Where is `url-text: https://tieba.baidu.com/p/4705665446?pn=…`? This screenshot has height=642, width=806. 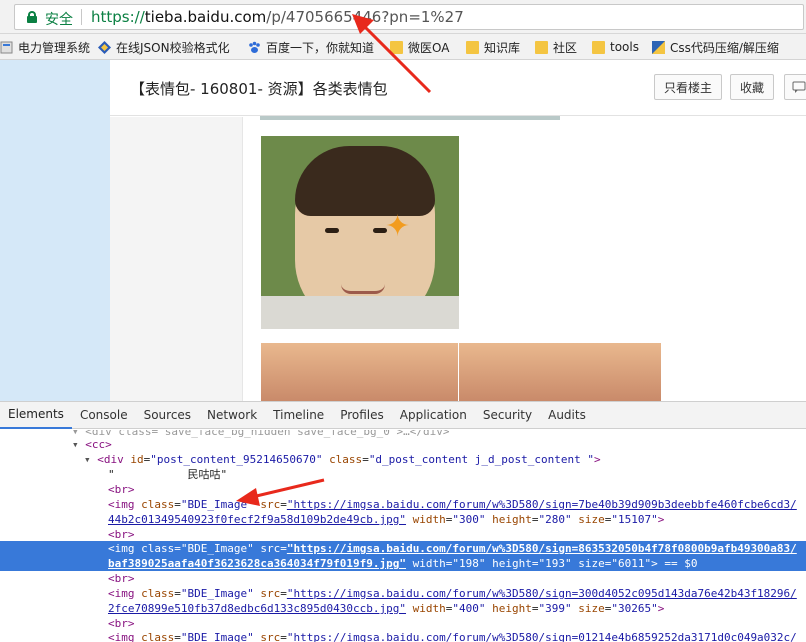 url-text: https://tieba.baidu.com/p/4705665446?pn=… is located at coordinates (277, 17).